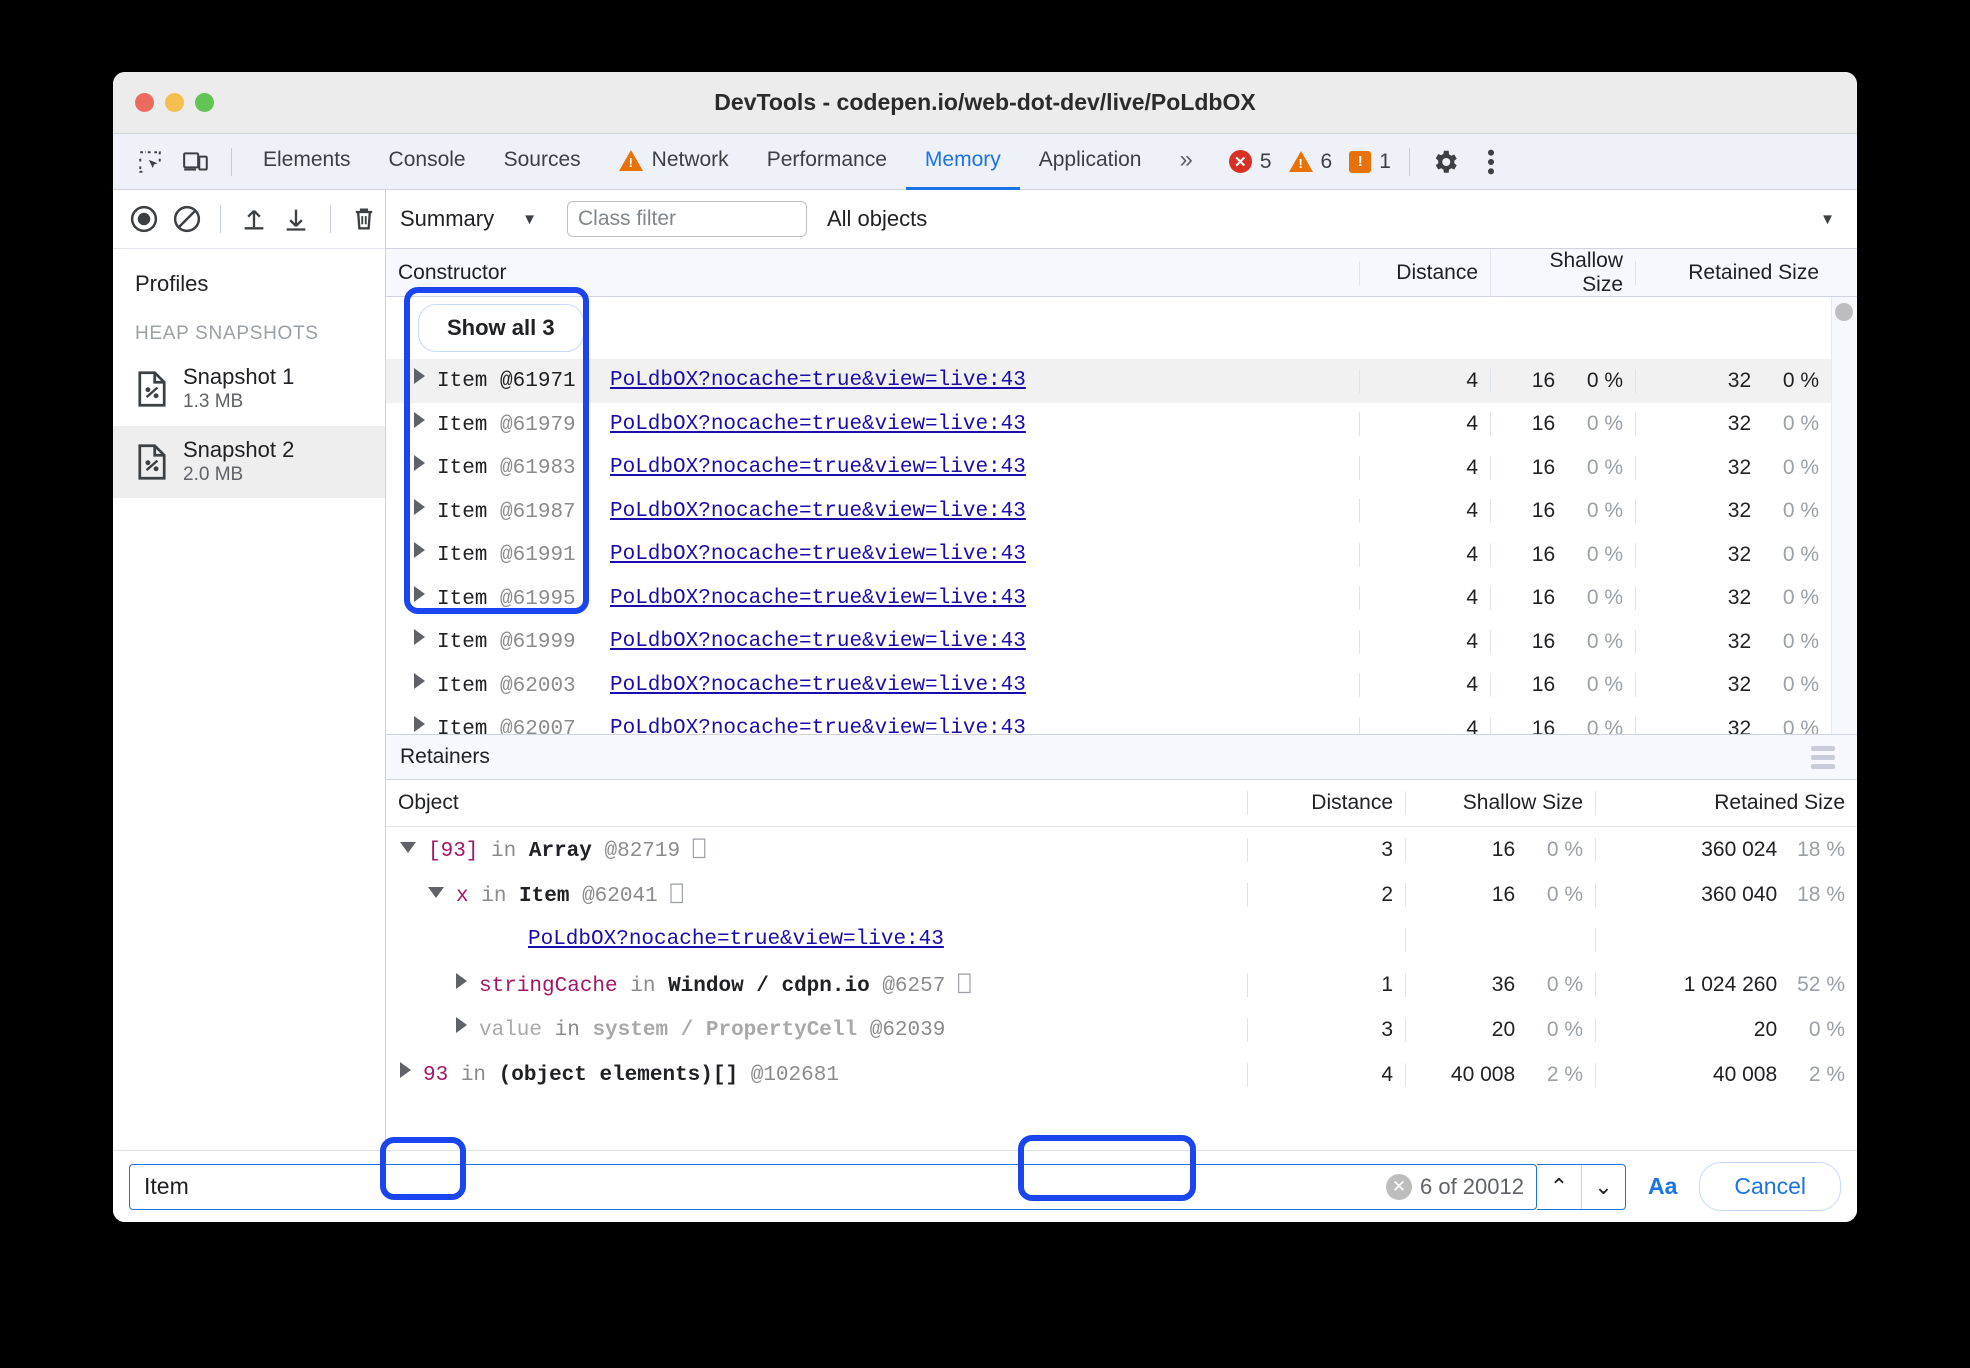  I want to click on load-icon, so click(254, 219).